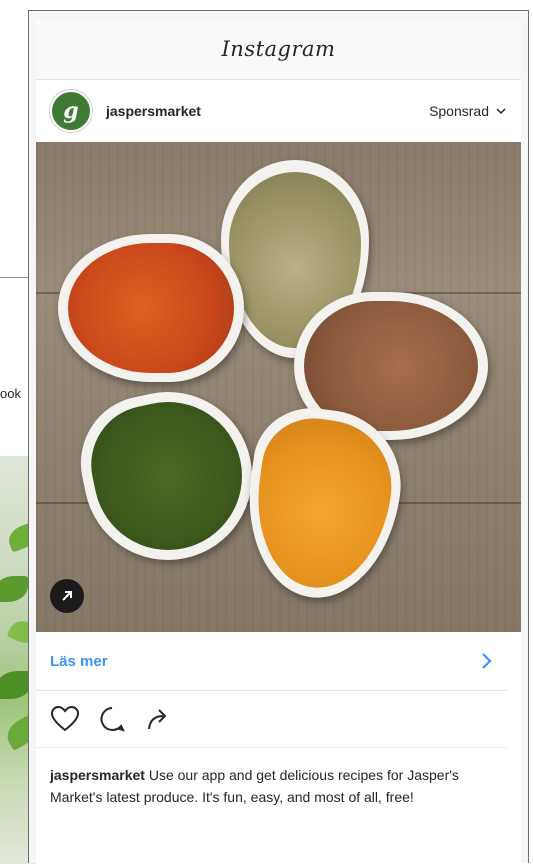 The width and height of the screenshot is (533, 864). Describe the element at coordinates (112, 719) in the screenshot. I see `comment-icon` at that location.